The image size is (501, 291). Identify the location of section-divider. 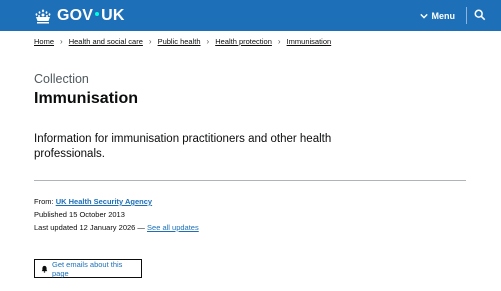
(250, 180).